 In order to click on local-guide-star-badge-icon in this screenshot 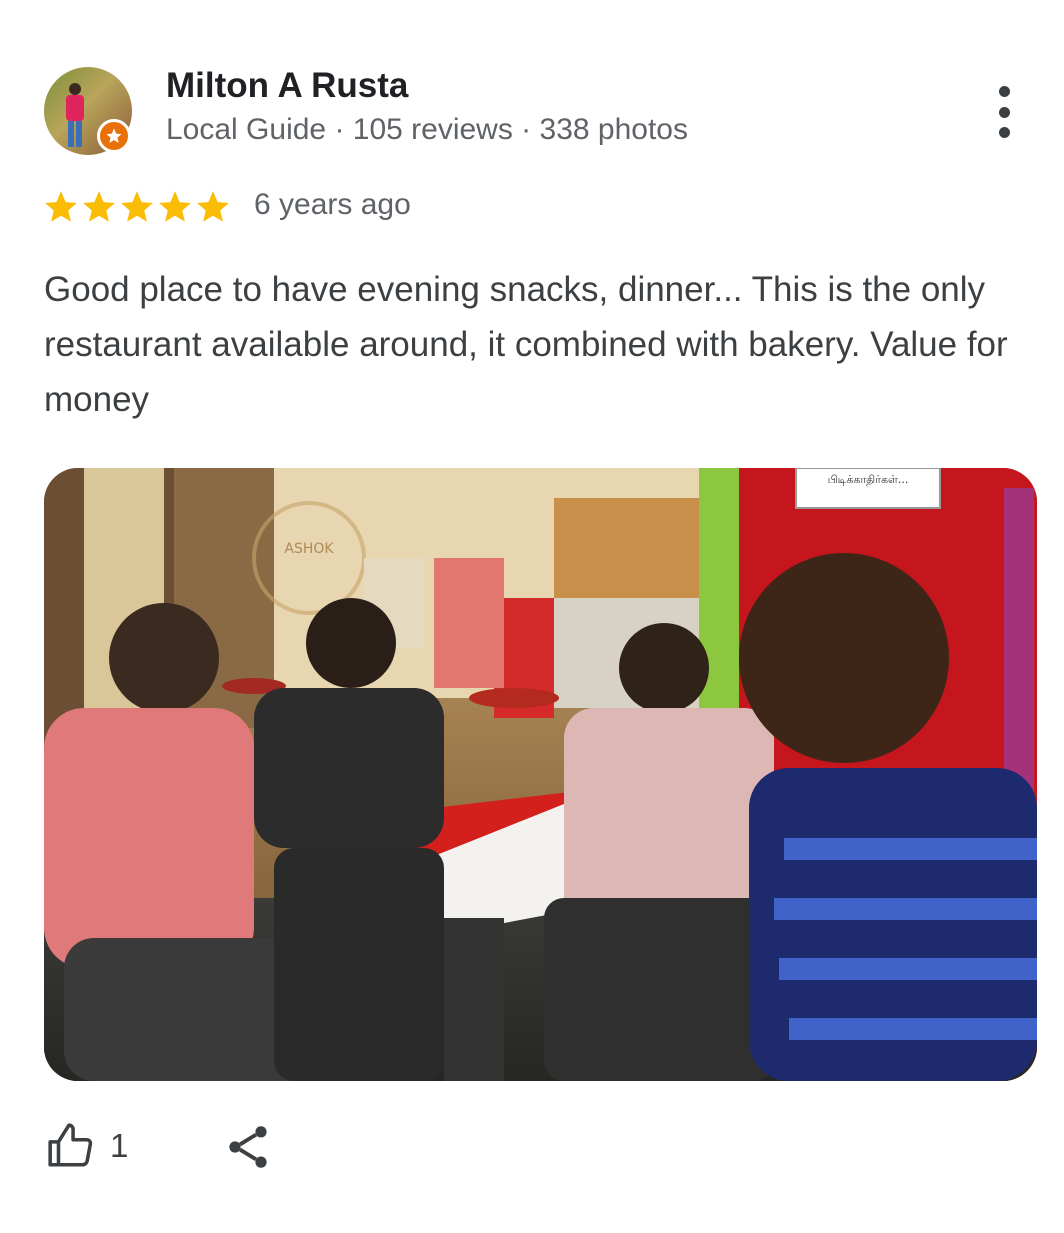, I will do `click(114, 136)`.